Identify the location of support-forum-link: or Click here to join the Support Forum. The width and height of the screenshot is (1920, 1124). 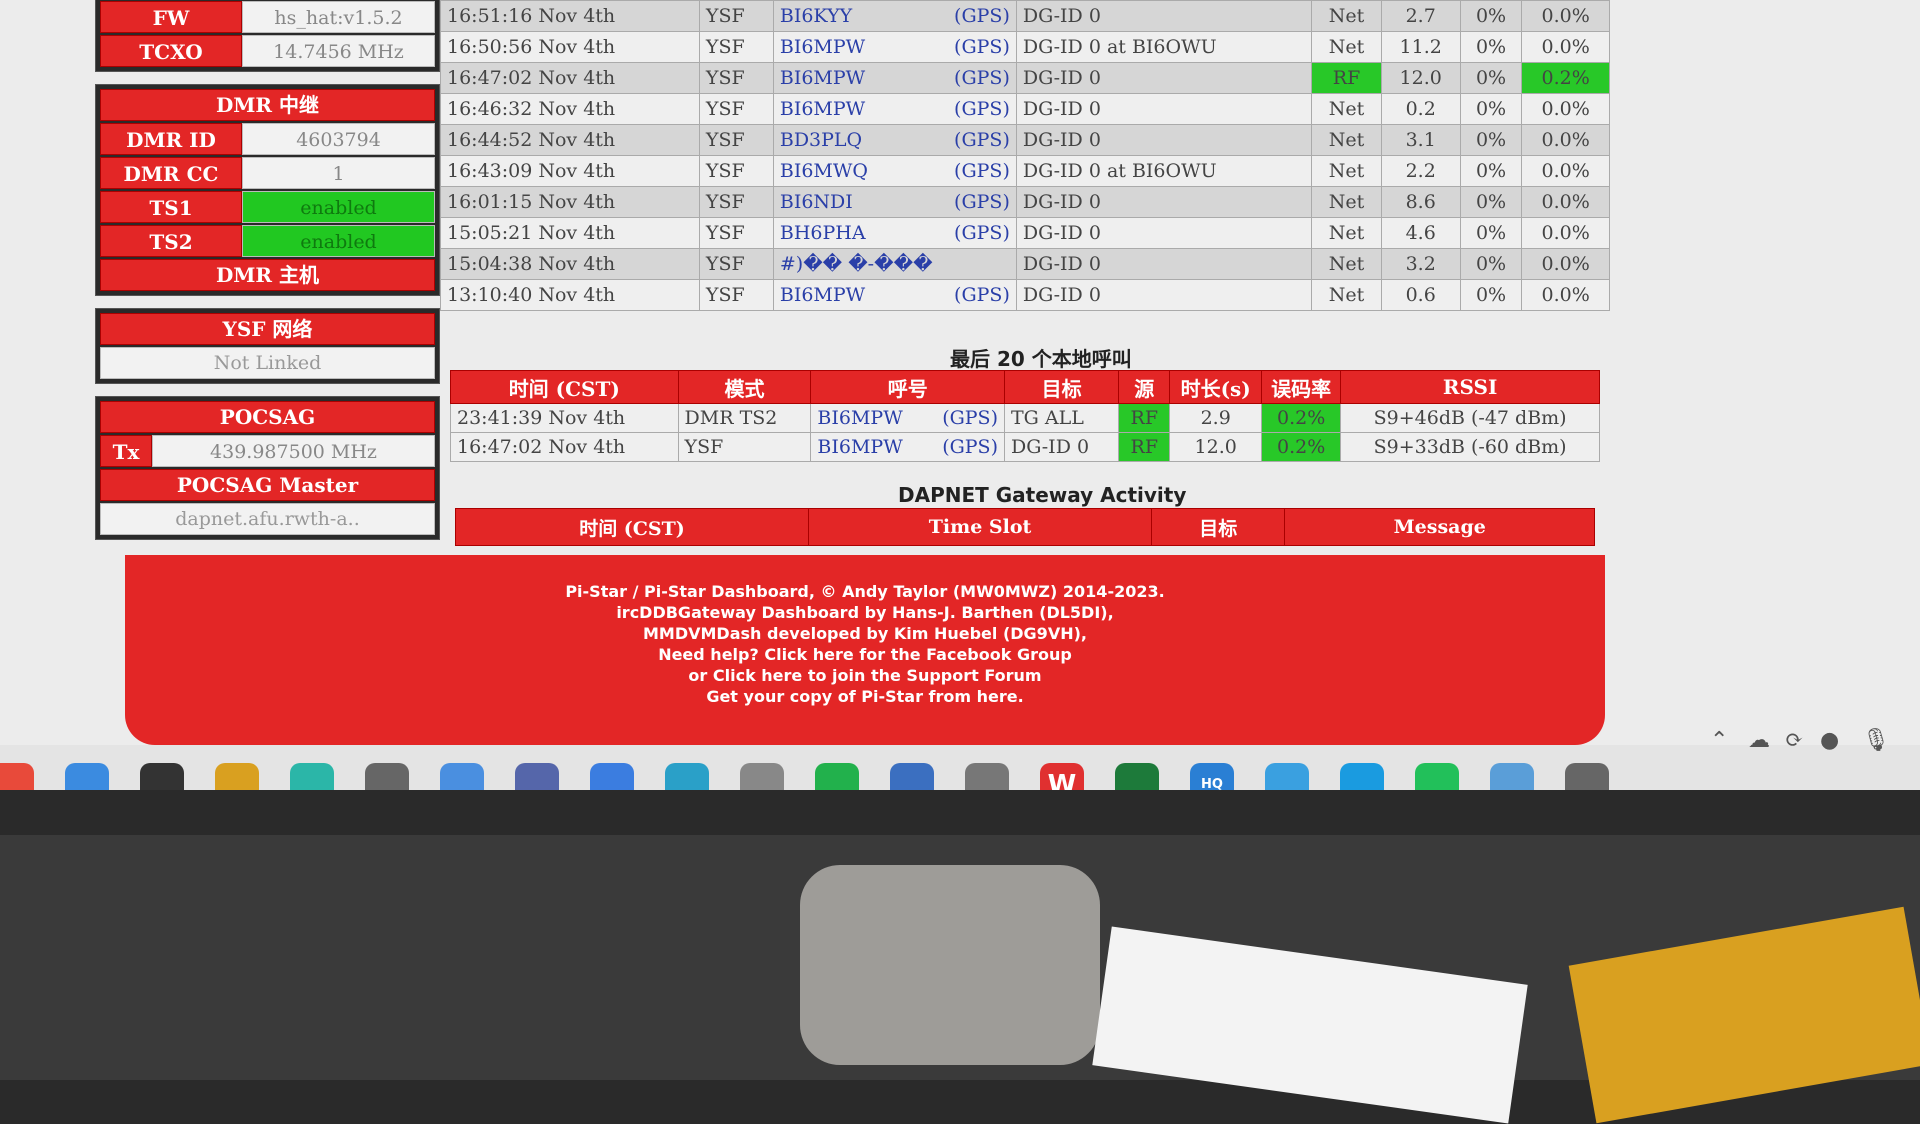
(865, 675).